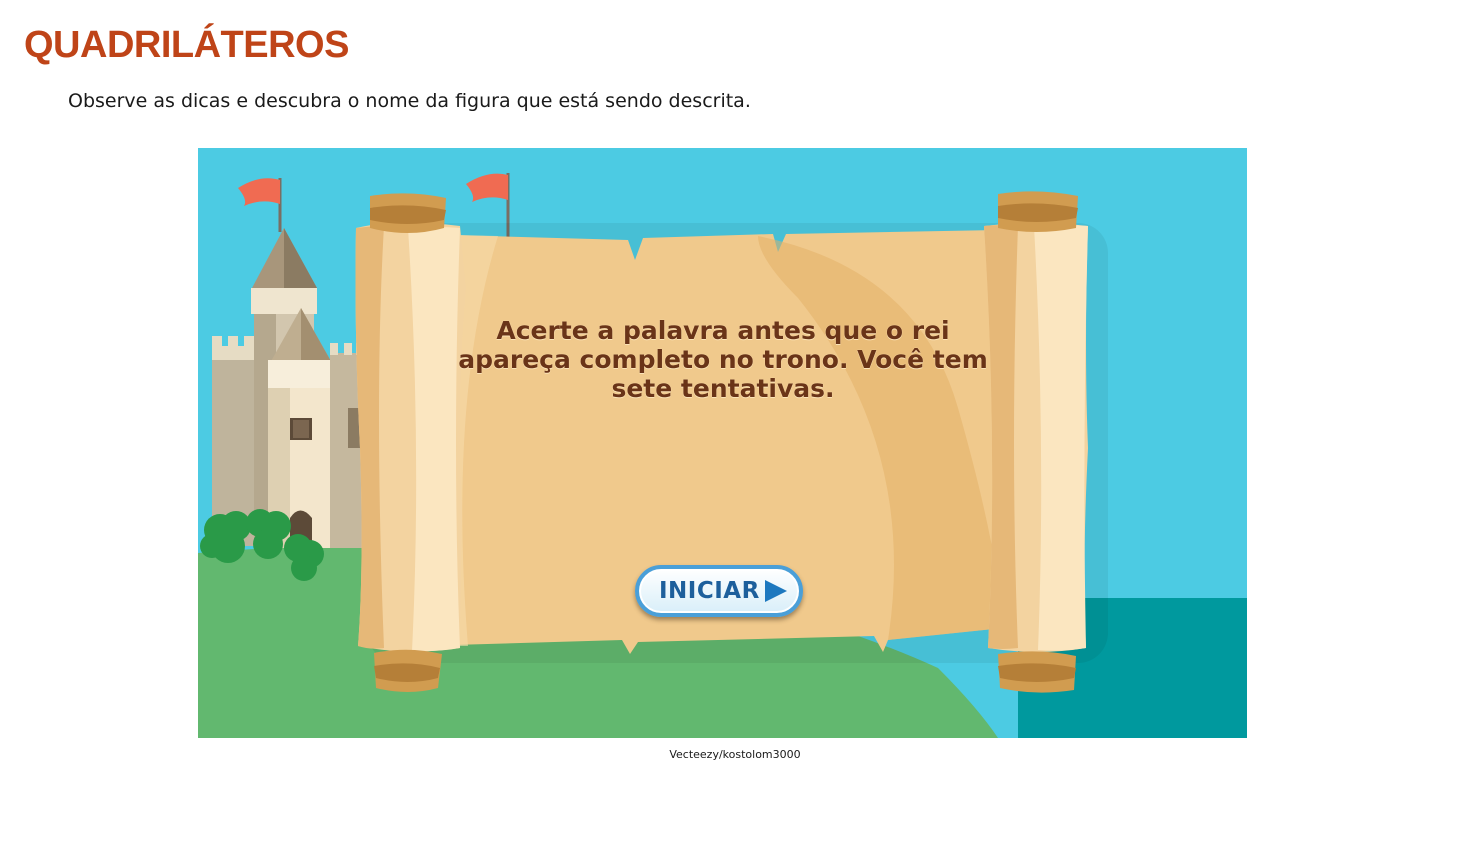  Describe the element at coordinates (735, 754) in the screenshot. I see `image-credit: Vecteezy/kostolom3000` at that location.